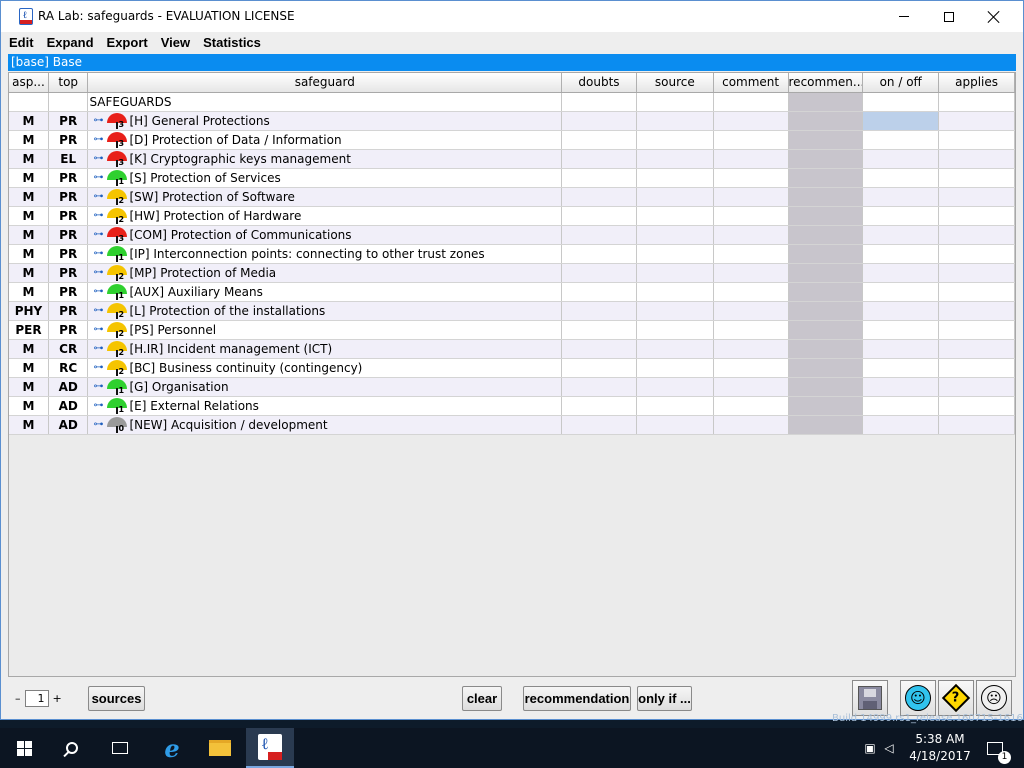 The width and height of the screenshot is (1024, 768). Describe the element at coordinates (325, 292) in the screenshot. I see `cell-safeguard: ⊶ 1 [AUX] Auxiliary Means` at that location.